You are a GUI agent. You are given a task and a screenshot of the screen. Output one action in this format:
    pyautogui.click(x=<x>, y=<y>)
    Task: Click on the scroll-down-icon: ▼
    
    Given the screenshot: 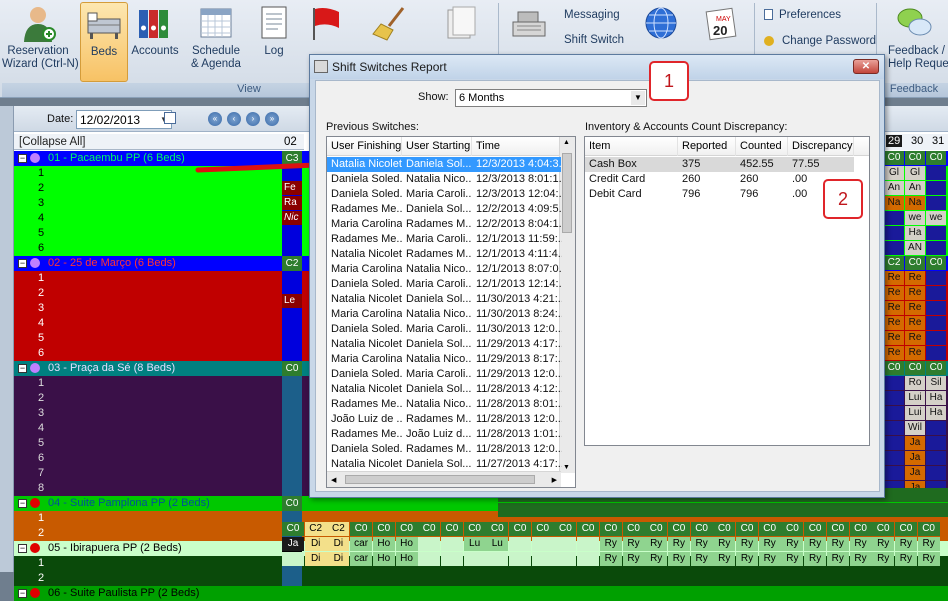 What is the action you would take?
    pyautogui.click(x=566, y=467)
    